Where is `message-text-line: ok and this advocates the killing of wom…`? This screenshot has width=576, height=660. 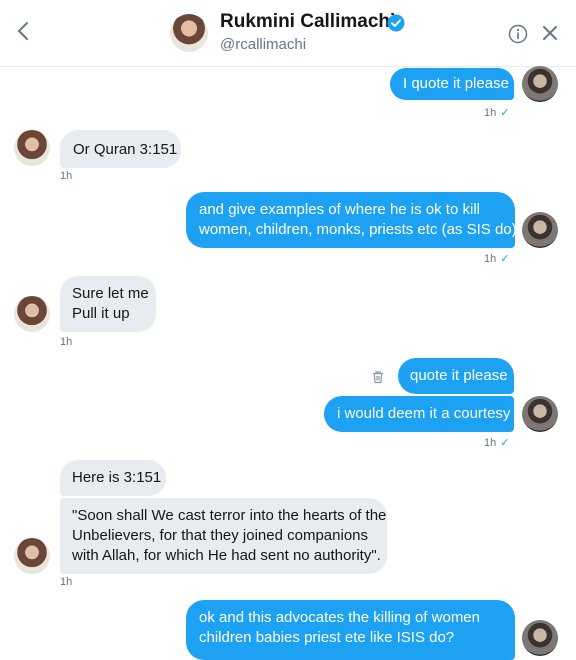 message-text-line: ok and this advocates the killing of wom… is located at coordinates (339, 617).